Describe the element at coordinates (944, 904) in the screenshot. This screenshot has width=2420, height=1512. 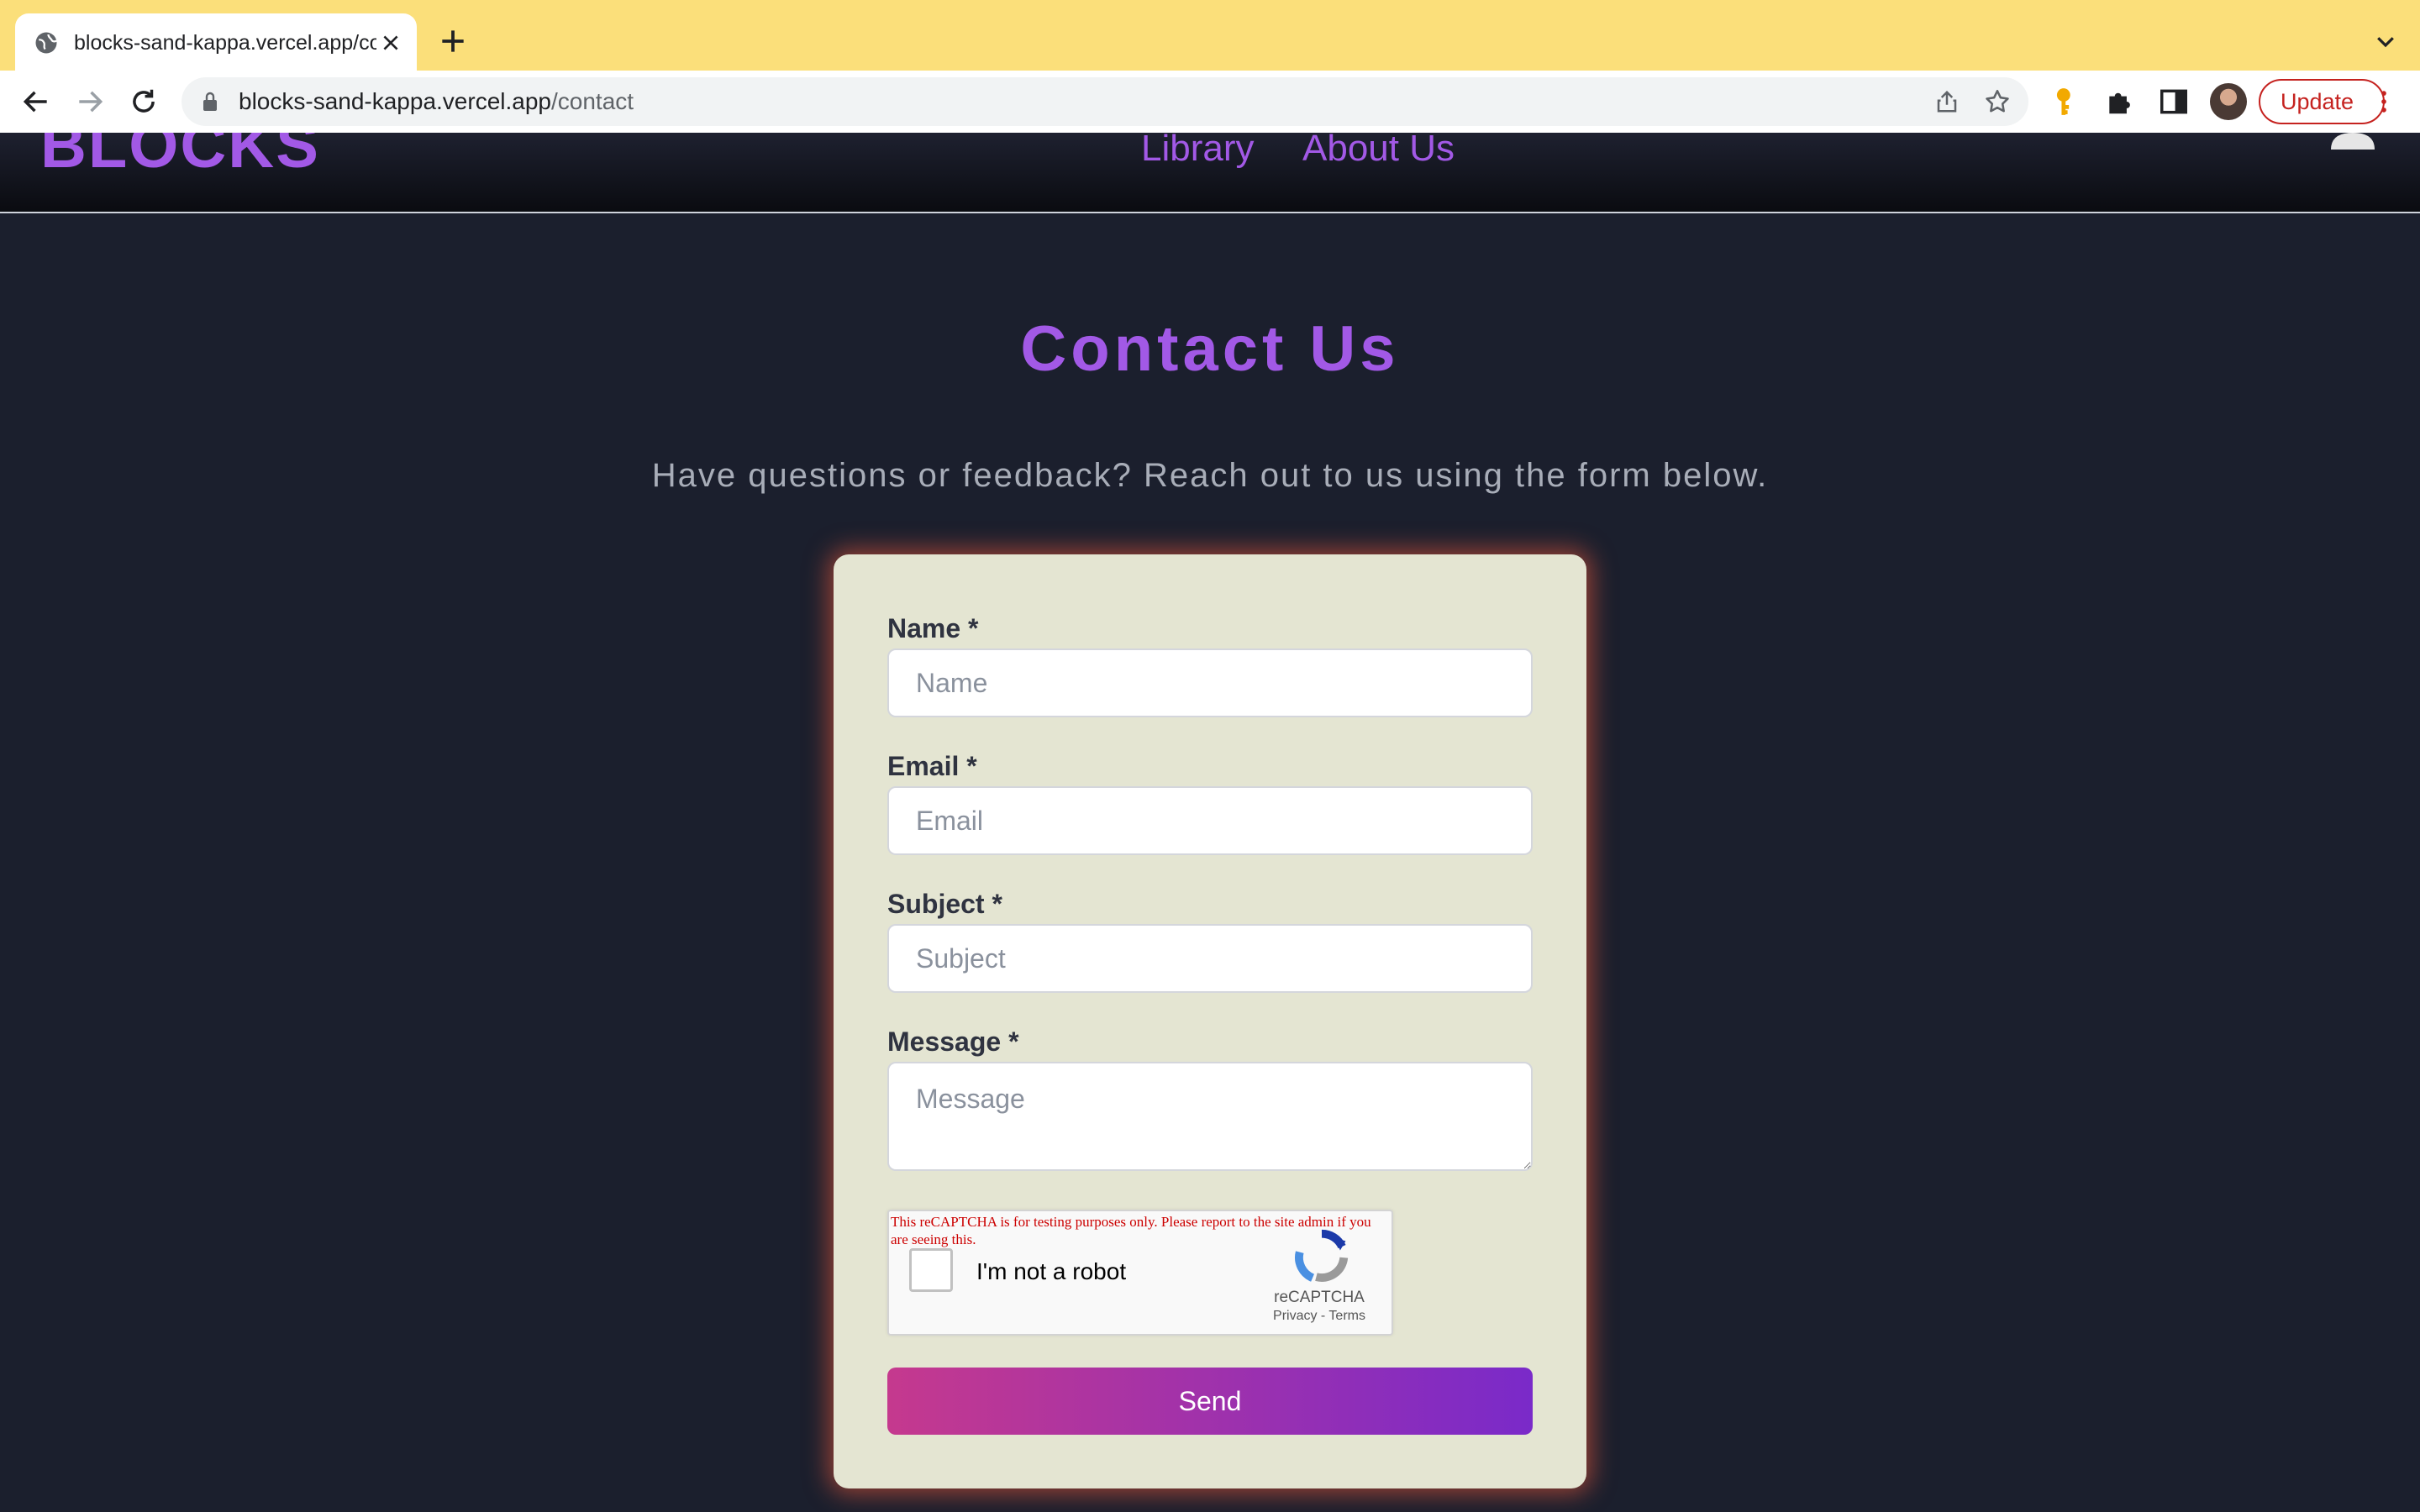
I see `subject-label: Subject *` at that location.